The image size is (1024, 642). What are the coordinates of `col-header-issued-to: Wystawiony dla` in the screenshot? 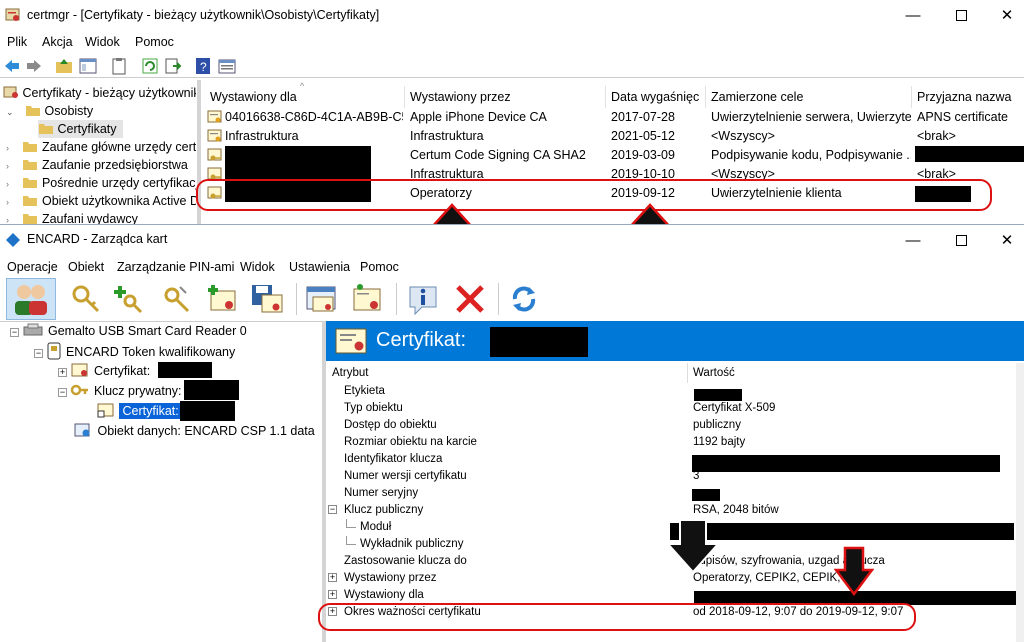 It's located at (253, 97).